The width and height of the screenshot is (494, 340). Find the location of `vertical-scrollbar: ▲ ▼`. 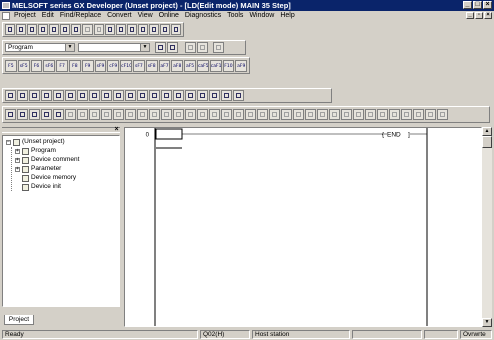

vertical-scrollbar: ▲ ▼ is located at coordinates (487, 227).